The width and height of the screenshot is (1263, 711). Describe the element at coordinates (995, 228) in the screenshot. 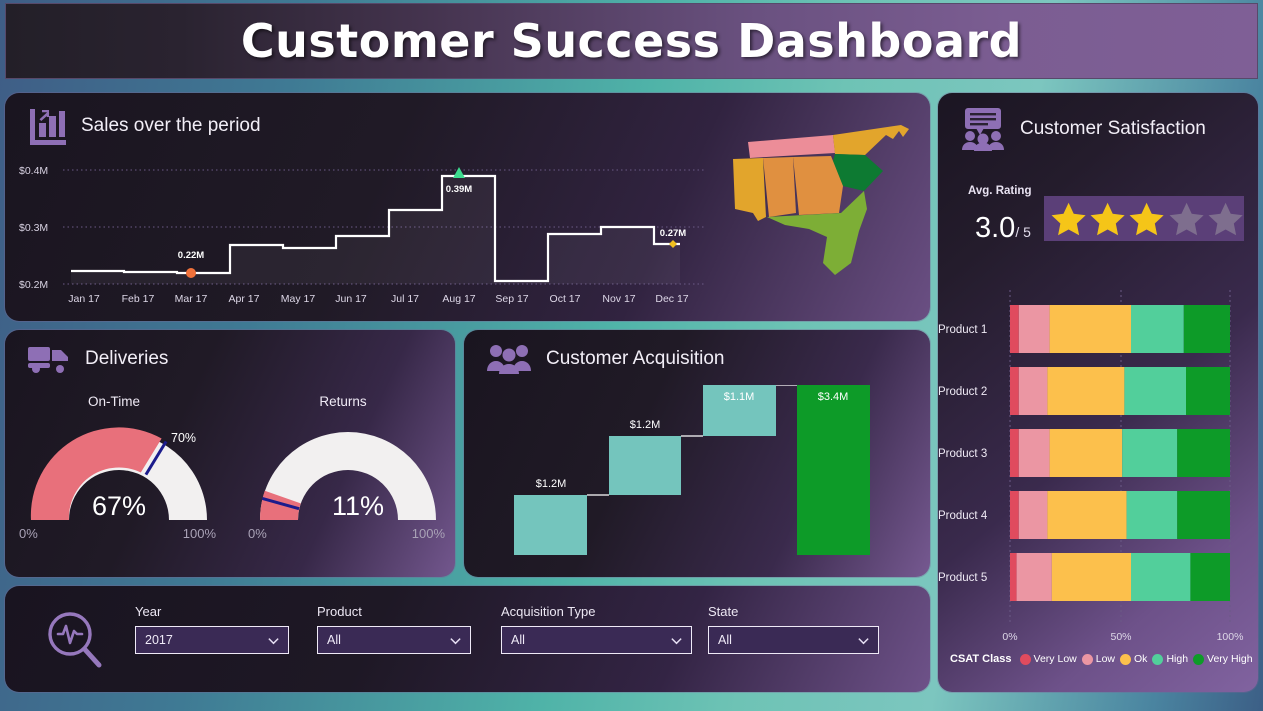

I see `avg-rating-number: 3.0` at that location.